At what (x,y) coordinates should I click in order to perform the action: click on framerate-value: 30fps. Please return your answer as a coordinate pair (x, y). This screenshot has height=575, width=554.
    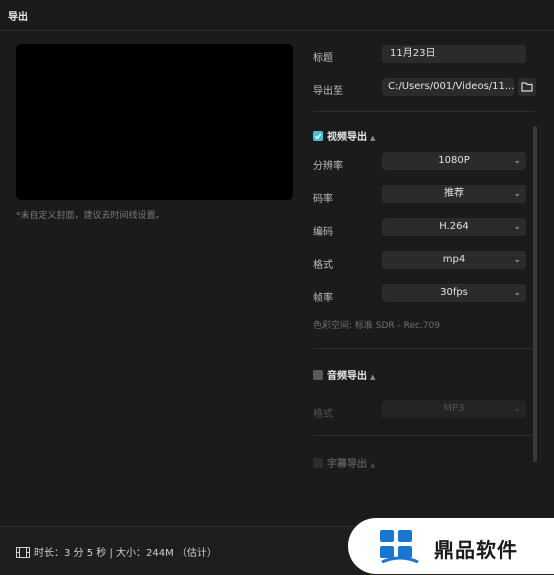
    Looking at the image, I should click on (454, 292).